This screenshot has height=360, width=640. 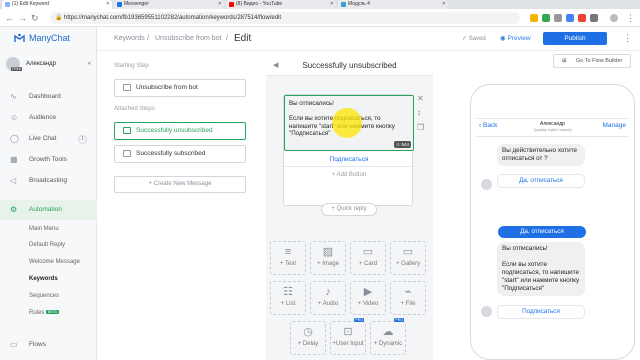 I want to click on add-gallery-block: ▭ + Gallery, so click(x=408, y=258).